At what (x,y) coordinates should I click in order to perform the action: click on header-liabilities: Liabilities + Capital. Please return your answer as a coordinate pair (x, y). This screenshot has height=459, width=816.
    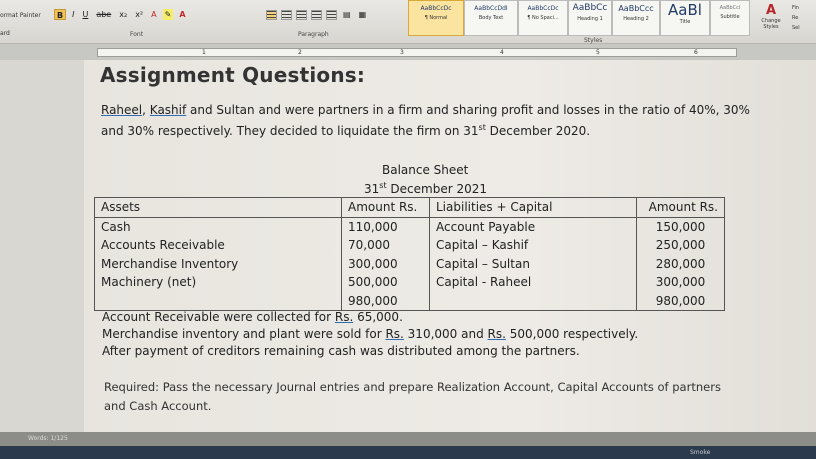
    Looking at the image, I should click on (533, 207).